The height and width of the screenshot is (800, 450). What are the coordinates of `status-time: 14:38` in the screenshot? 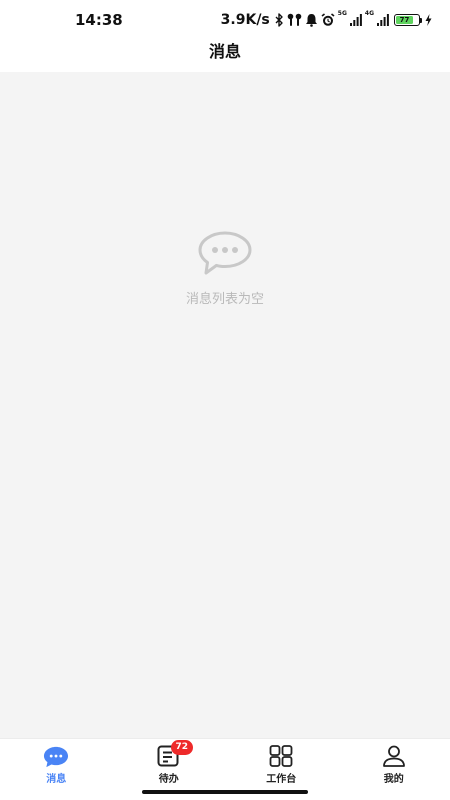 It's located at (99, 20).